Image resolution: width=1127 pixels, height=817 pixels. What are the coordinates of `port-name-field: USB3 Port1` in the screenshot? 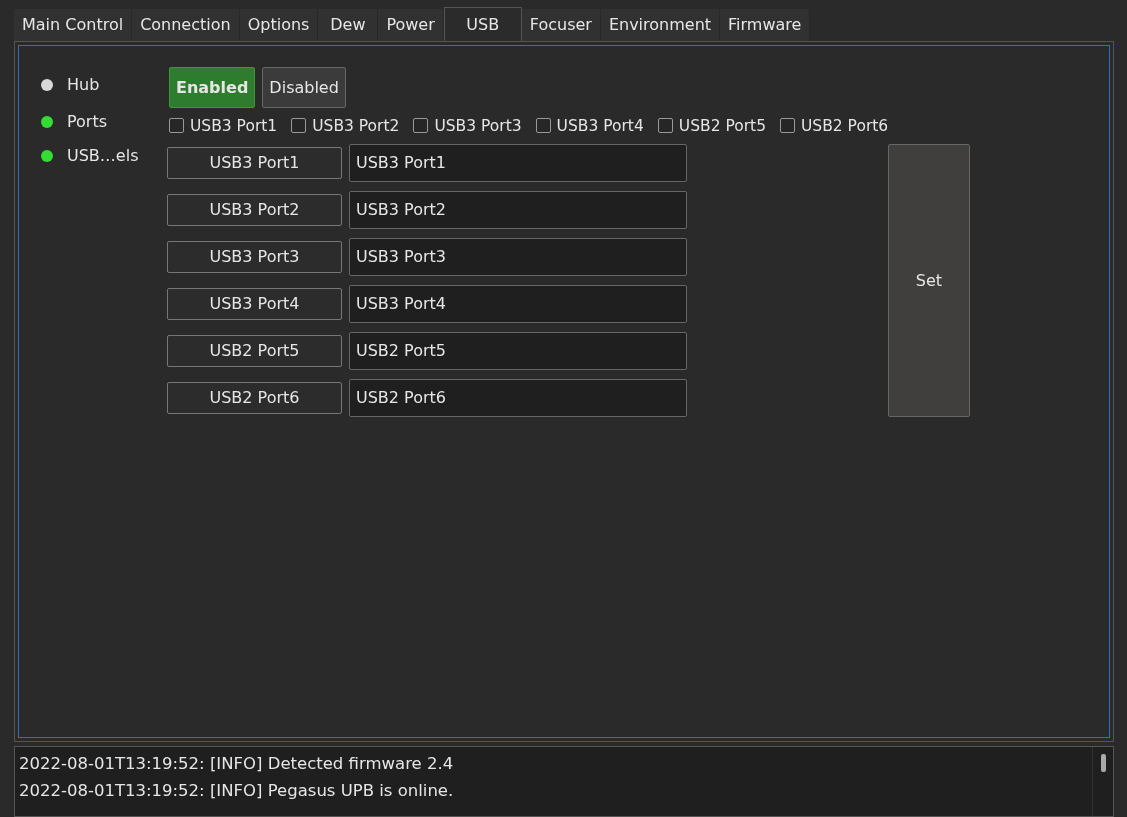 It's located at (518, 162).